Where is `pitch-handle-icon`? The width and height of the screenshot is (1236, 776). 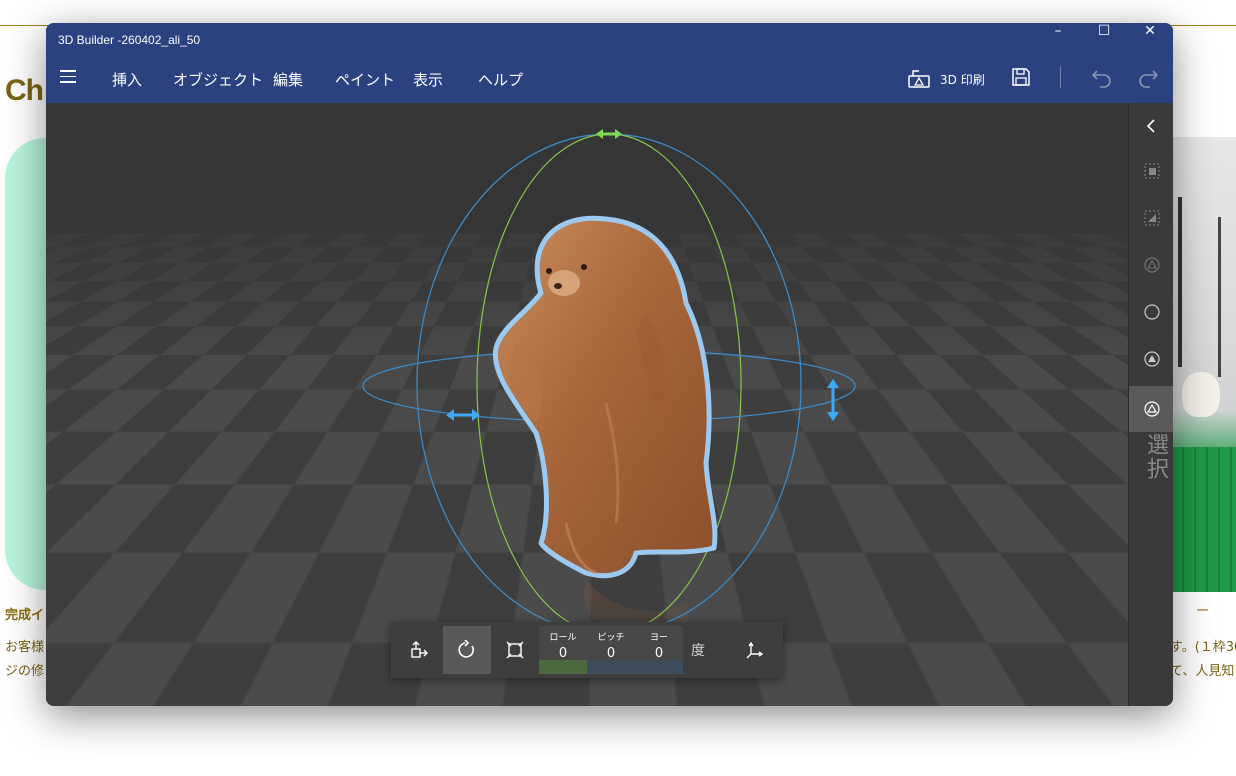
pitch-handle-icon is located at coordinates (609, 134).